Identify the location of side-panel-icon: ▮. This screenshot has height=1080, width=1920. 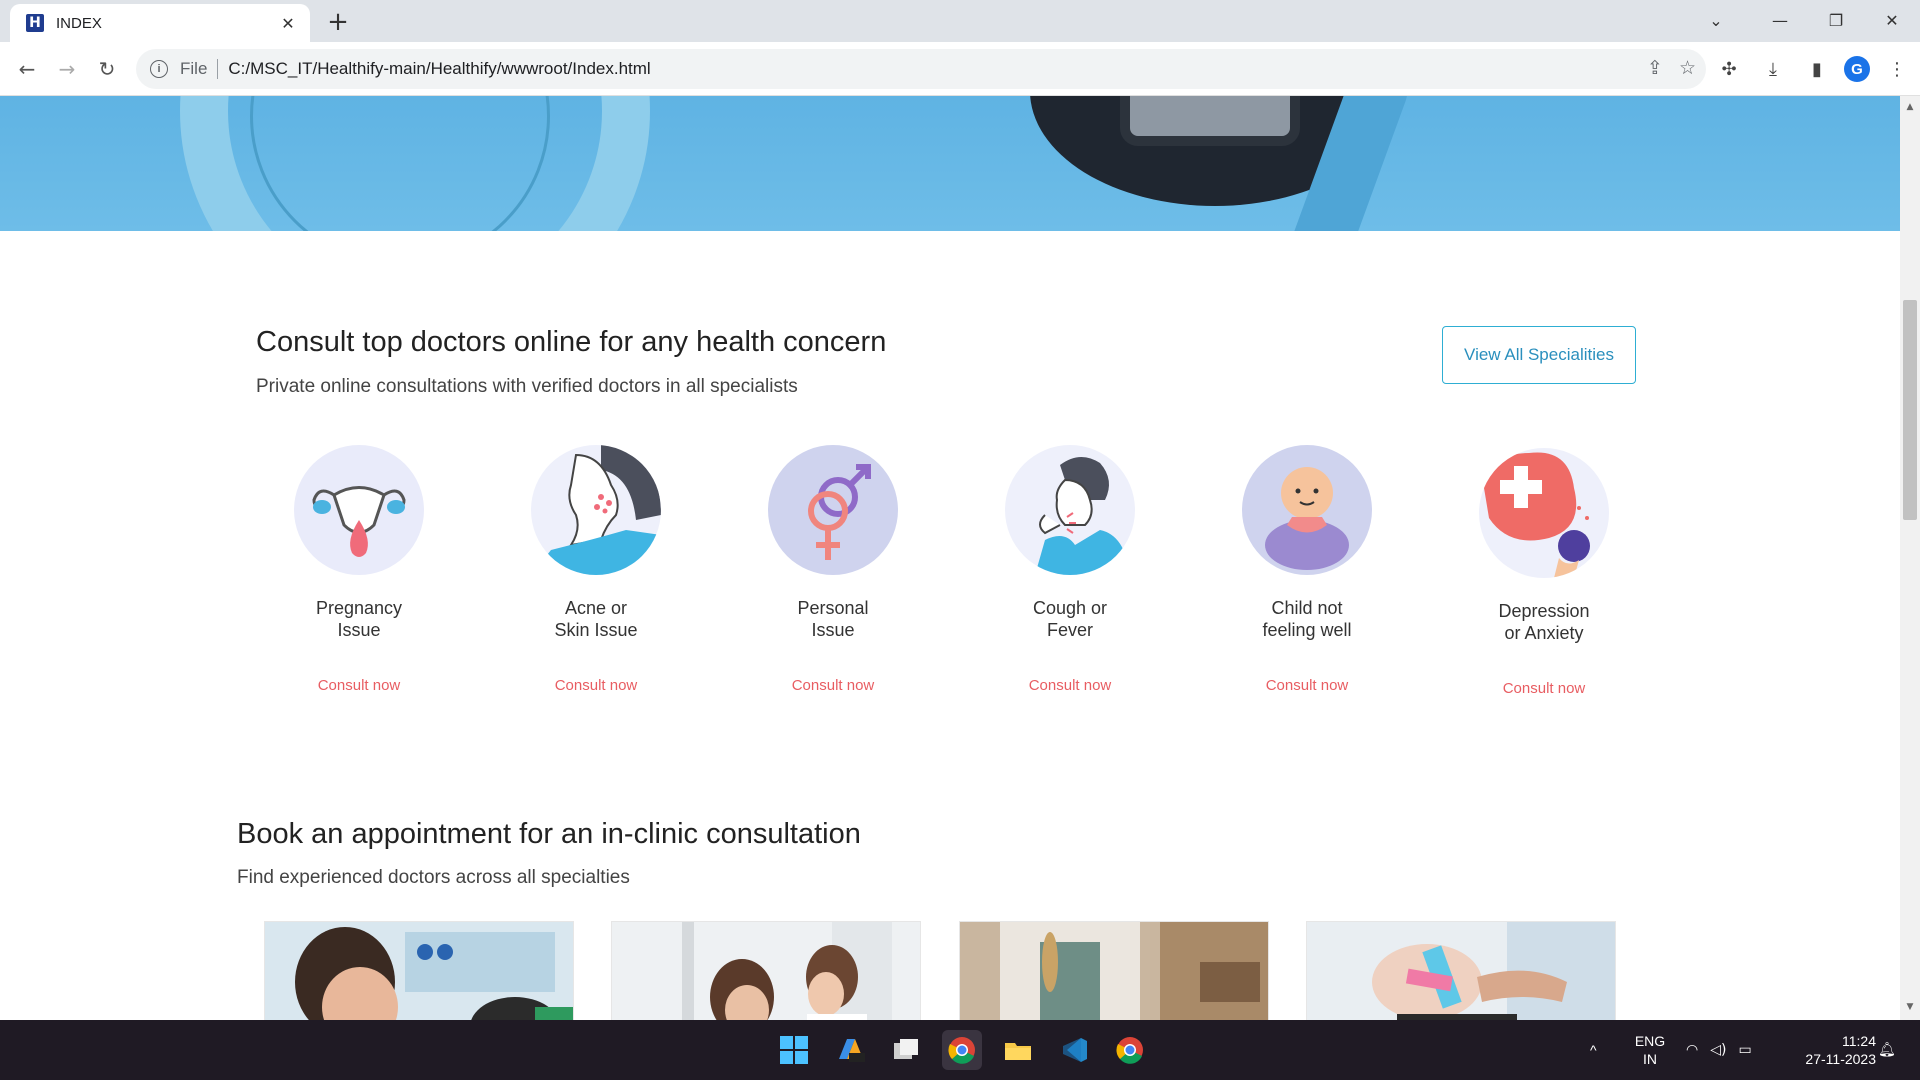
(1817, 69).